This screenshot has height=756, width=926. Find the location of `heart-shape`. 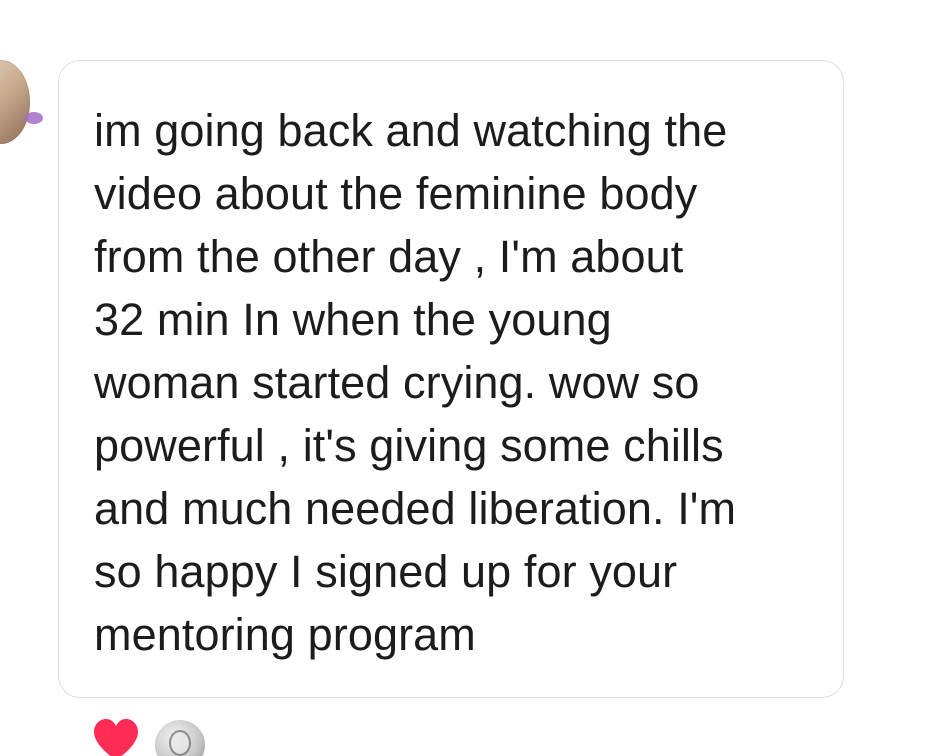

heart-shape is located at coordinates (116, 737).